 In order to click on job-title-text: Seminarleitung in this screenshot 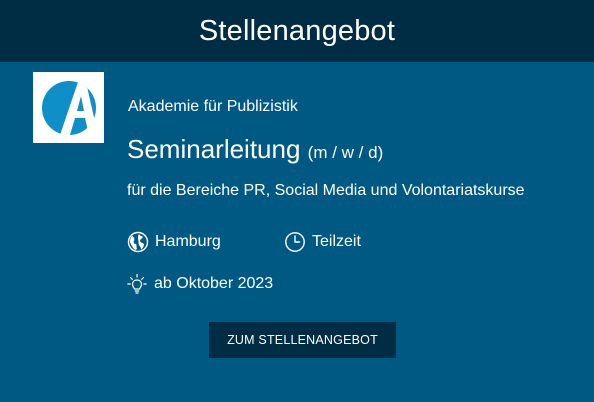, I will do `click(214, 149)`.